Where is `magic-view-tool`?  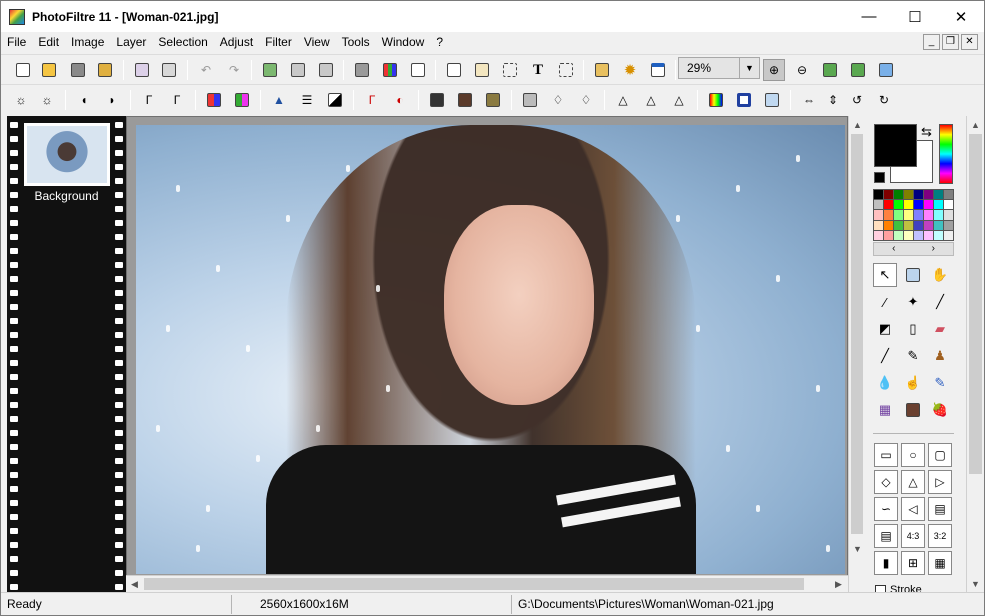
magic-view-tool is located at coordinates (913, 275).